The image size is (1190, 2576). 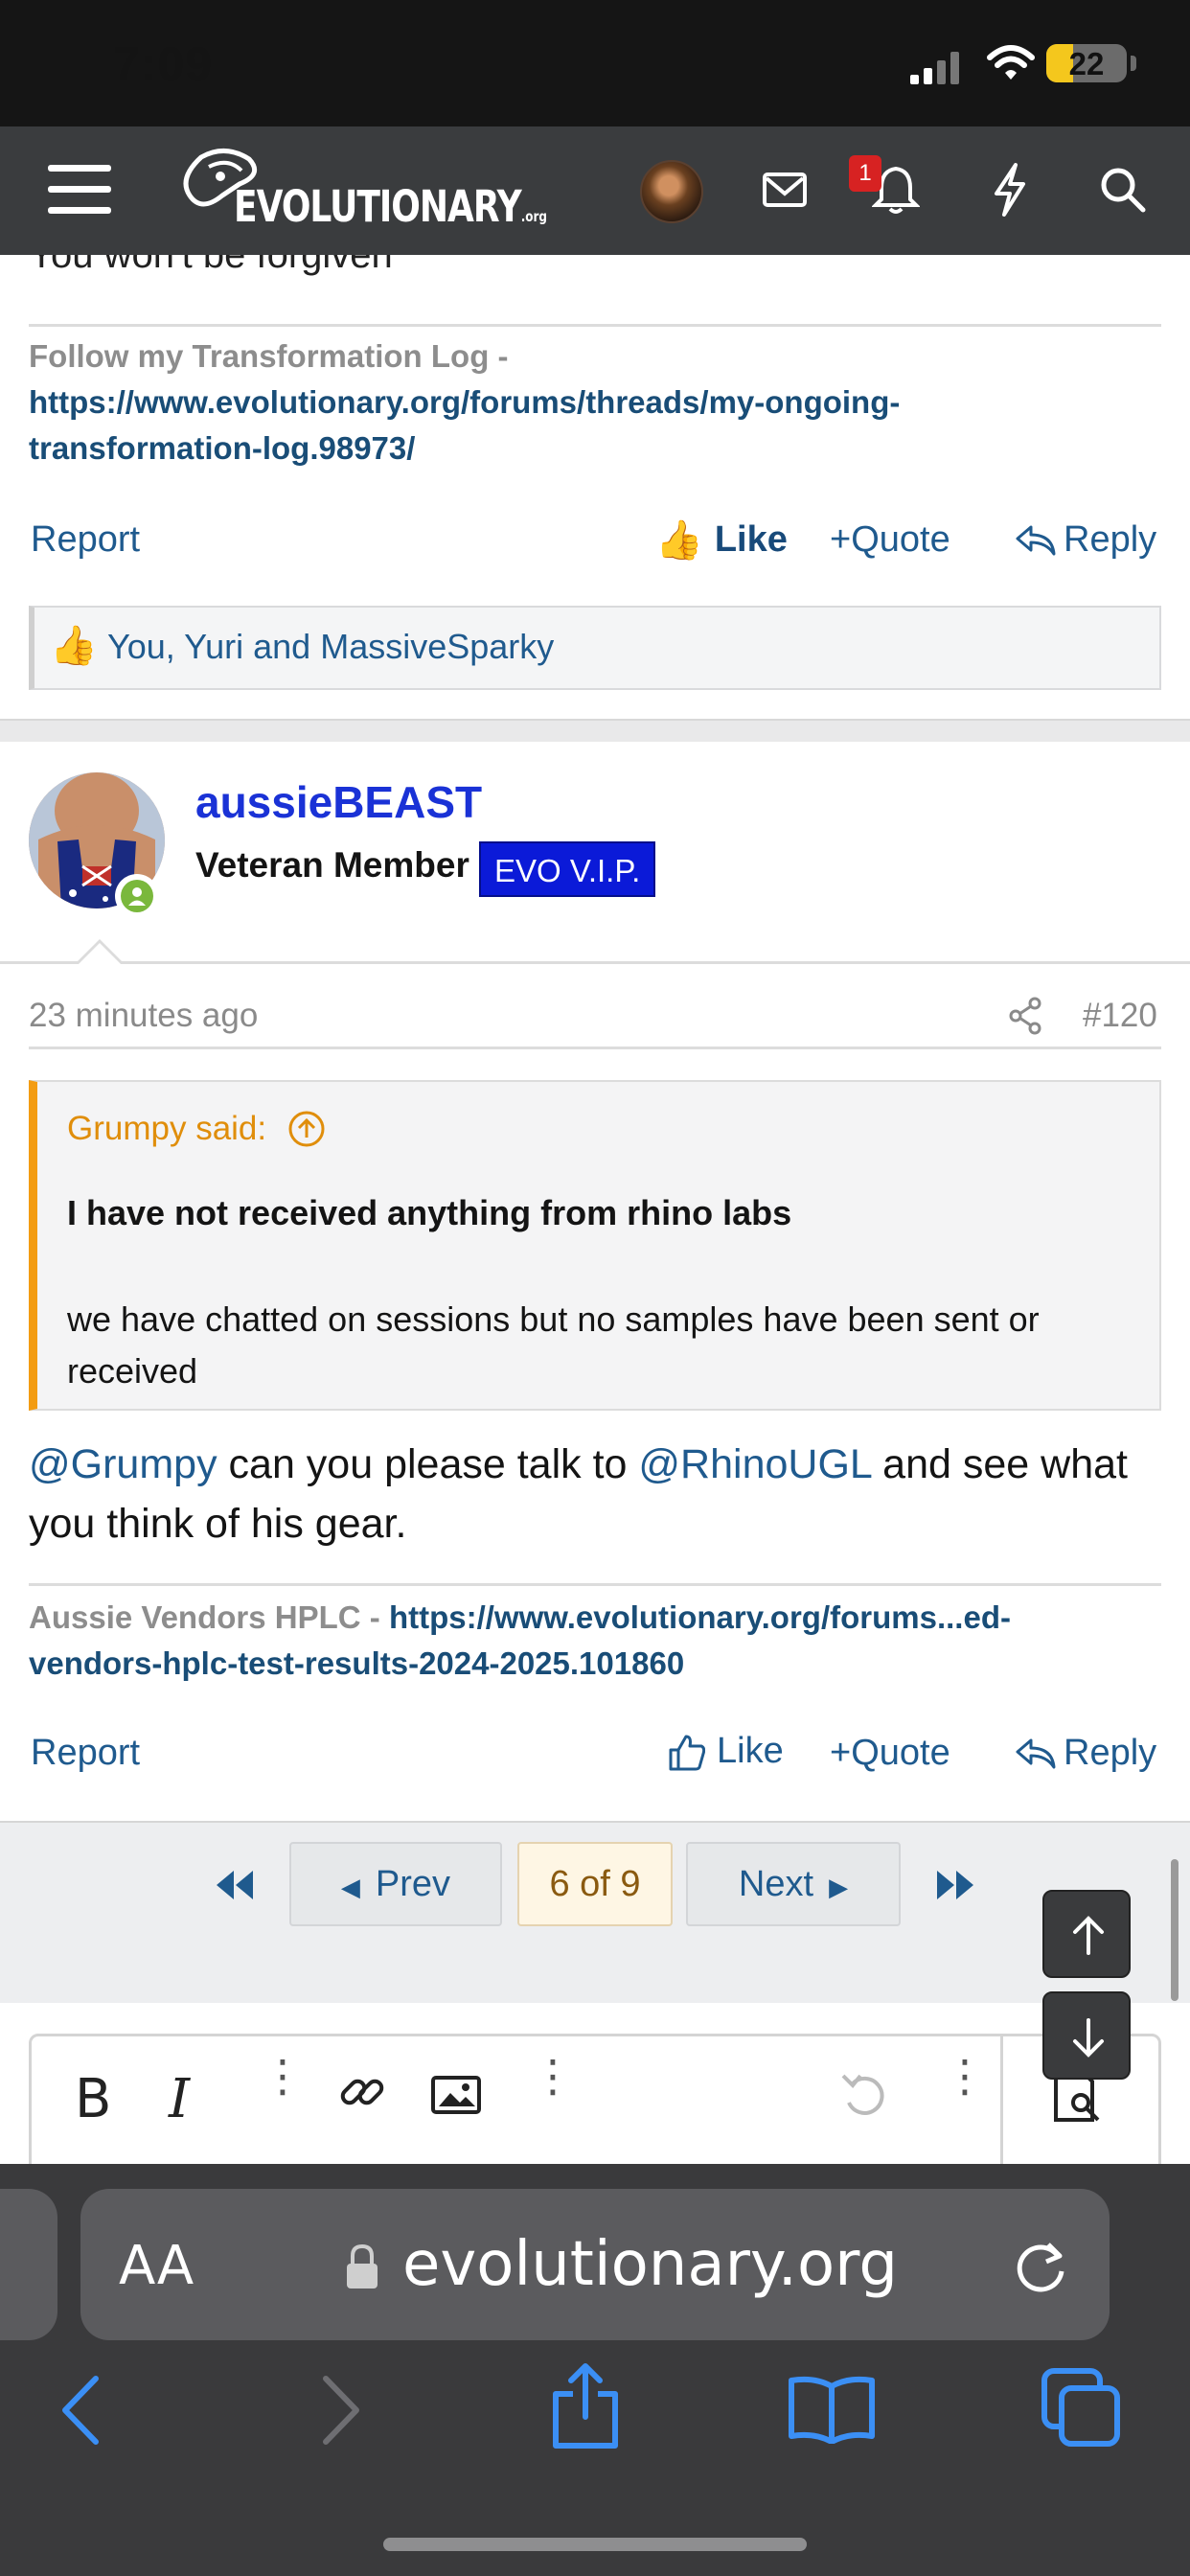 What do you see at coordinates (1010, 190) in the screenshot?
I see `whats-new-bolt-icon` at bounding box center [1010, 190].